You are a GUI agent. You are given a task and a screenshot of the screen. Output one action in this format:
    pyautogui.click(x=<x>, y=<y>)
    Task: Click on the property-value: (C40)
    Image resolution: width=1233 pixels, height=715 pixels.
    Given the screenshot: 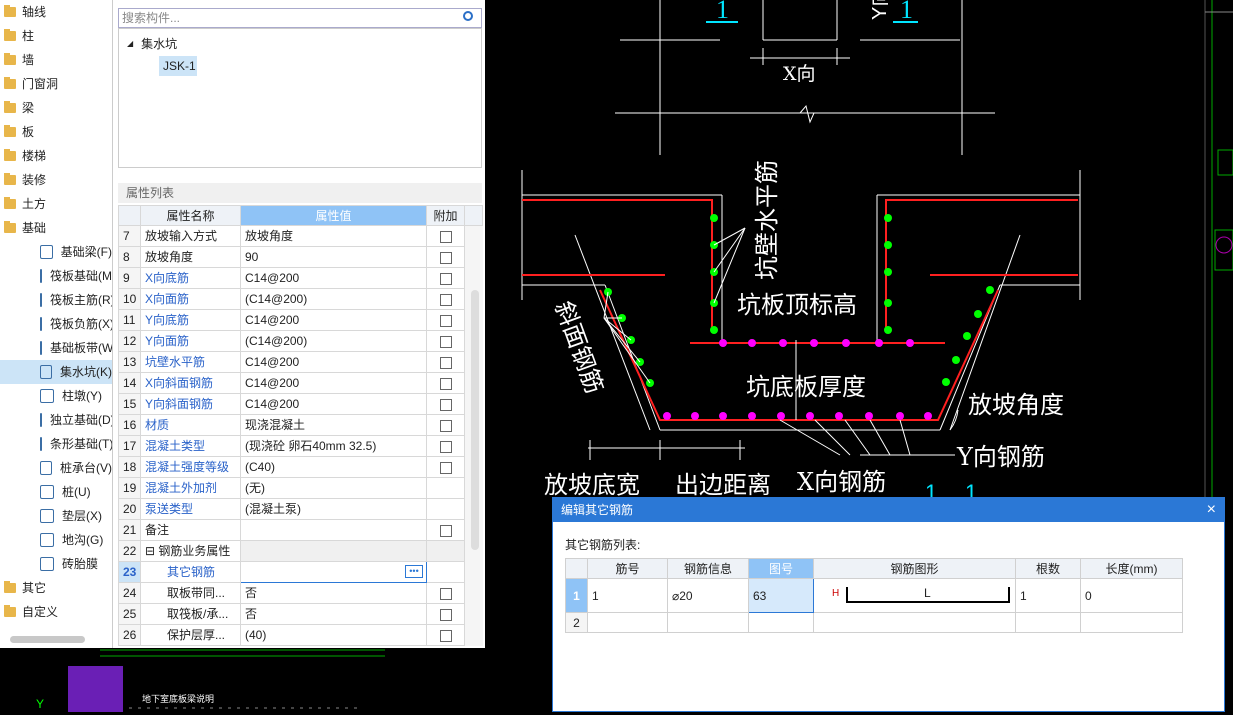 What is the action you would take?
    pyautogui.click(x=333, y=467)
    